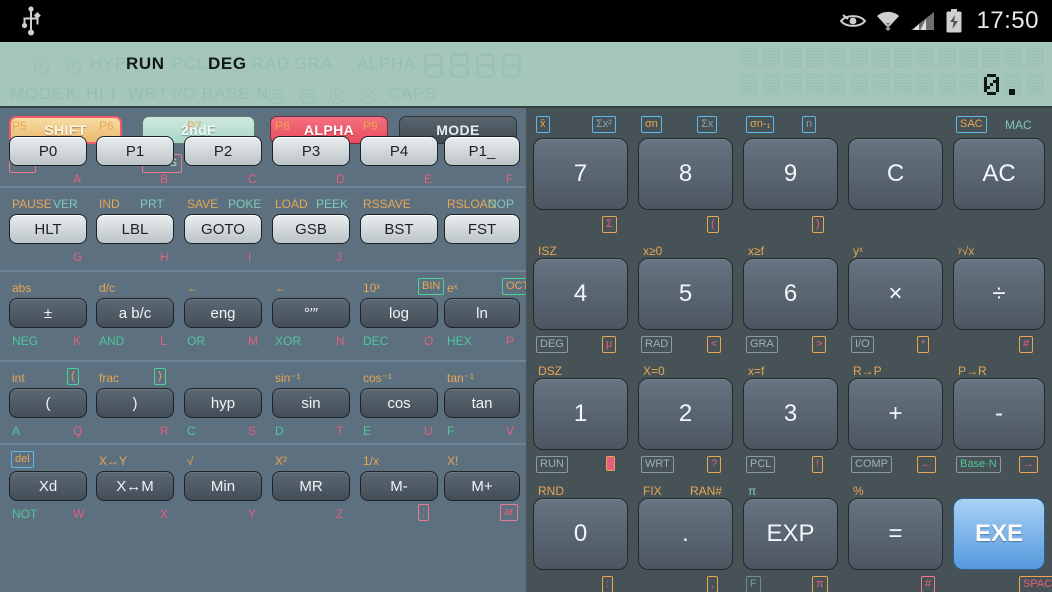 This screenshot has width=1052, height=592. I want to click on key-symbol-badge: :, so click(608, 584).